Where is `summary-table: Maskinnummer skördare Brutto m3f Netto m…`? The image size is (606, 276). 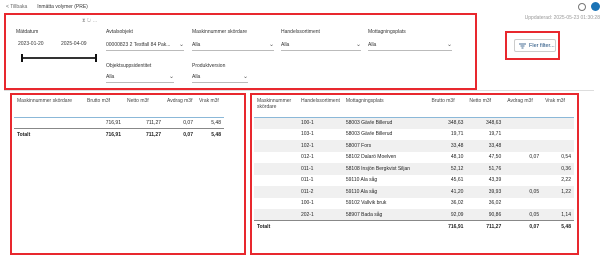 summary-table: Maskinnummer skördare Brutto m3f Netto m… is located at coordinates (119, 118).